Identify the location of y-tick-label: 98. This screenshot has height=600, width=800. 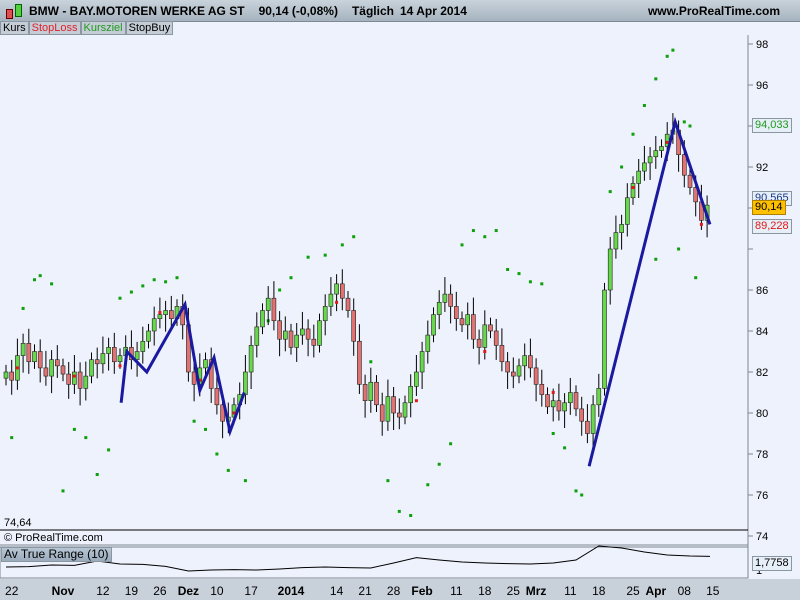
(762, 45).